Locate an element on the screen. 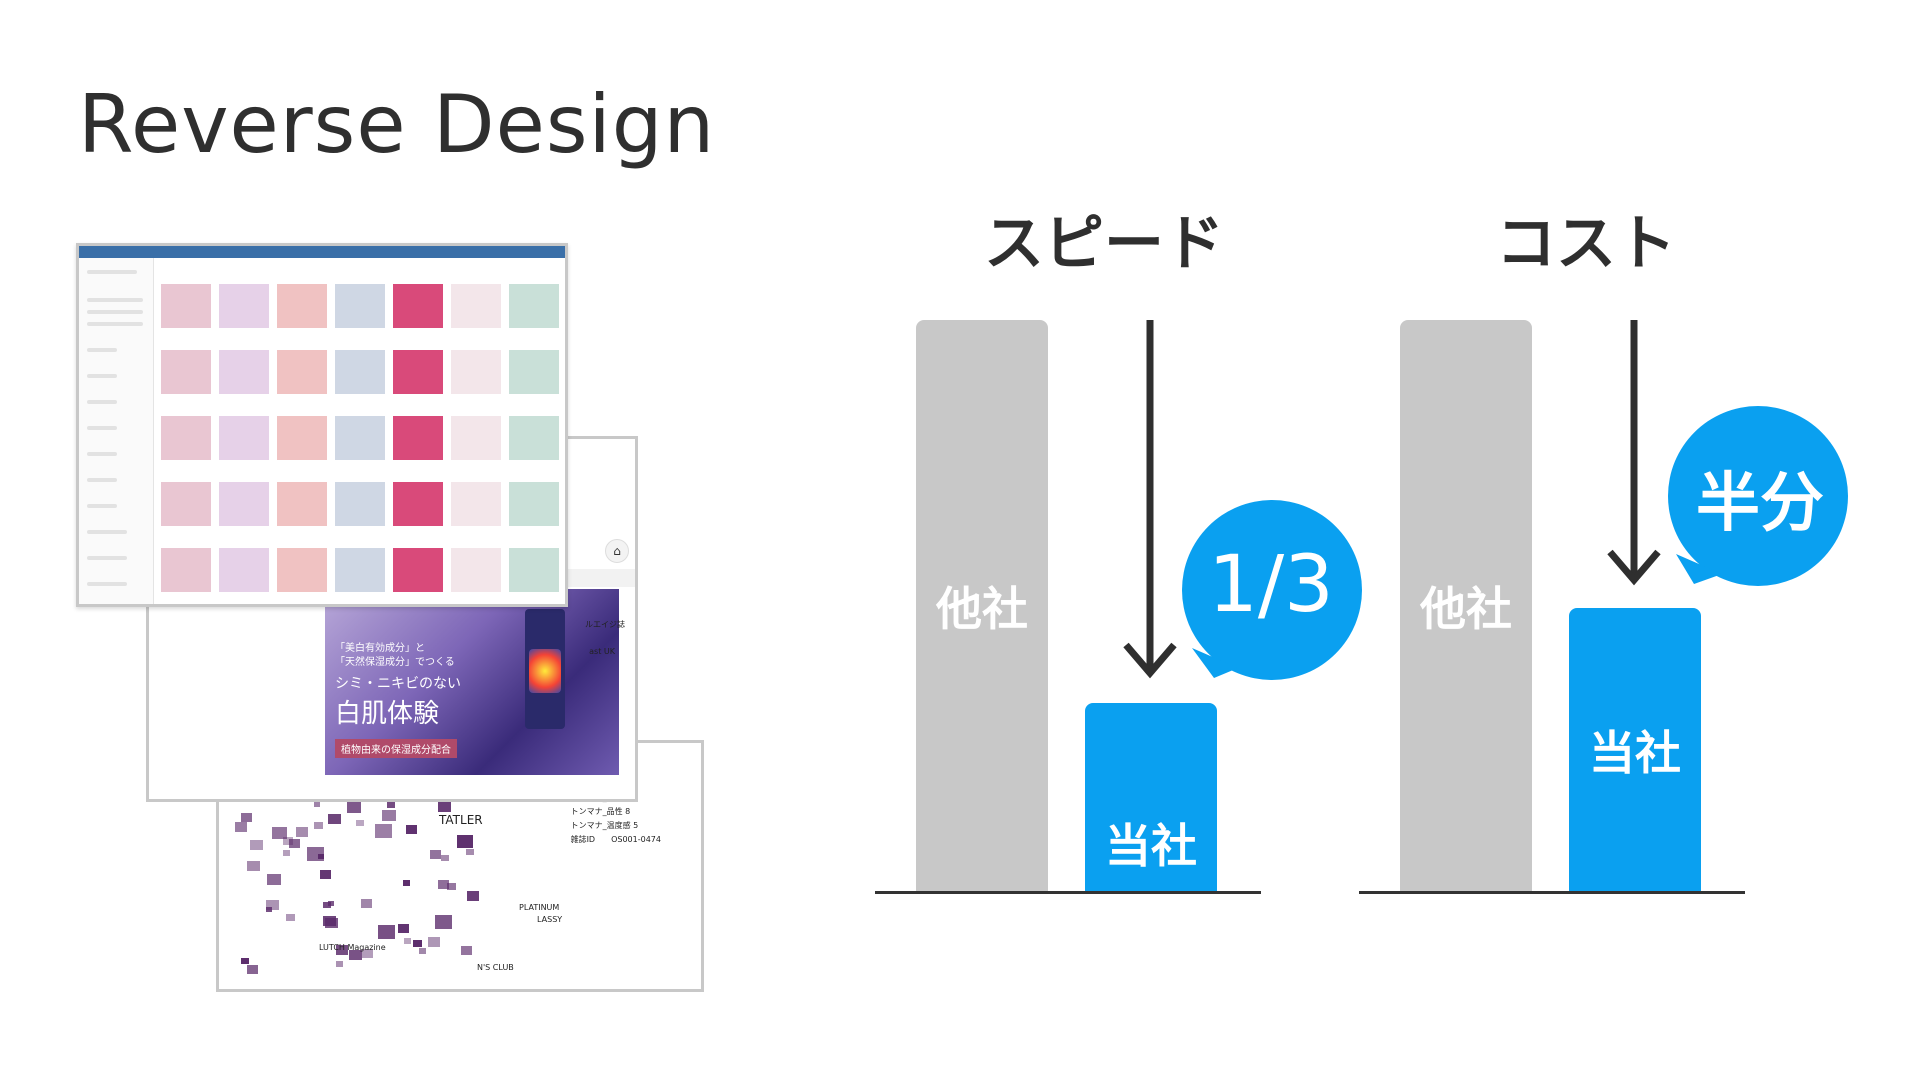  baseline-speed is located at coordinates (1068, 892).